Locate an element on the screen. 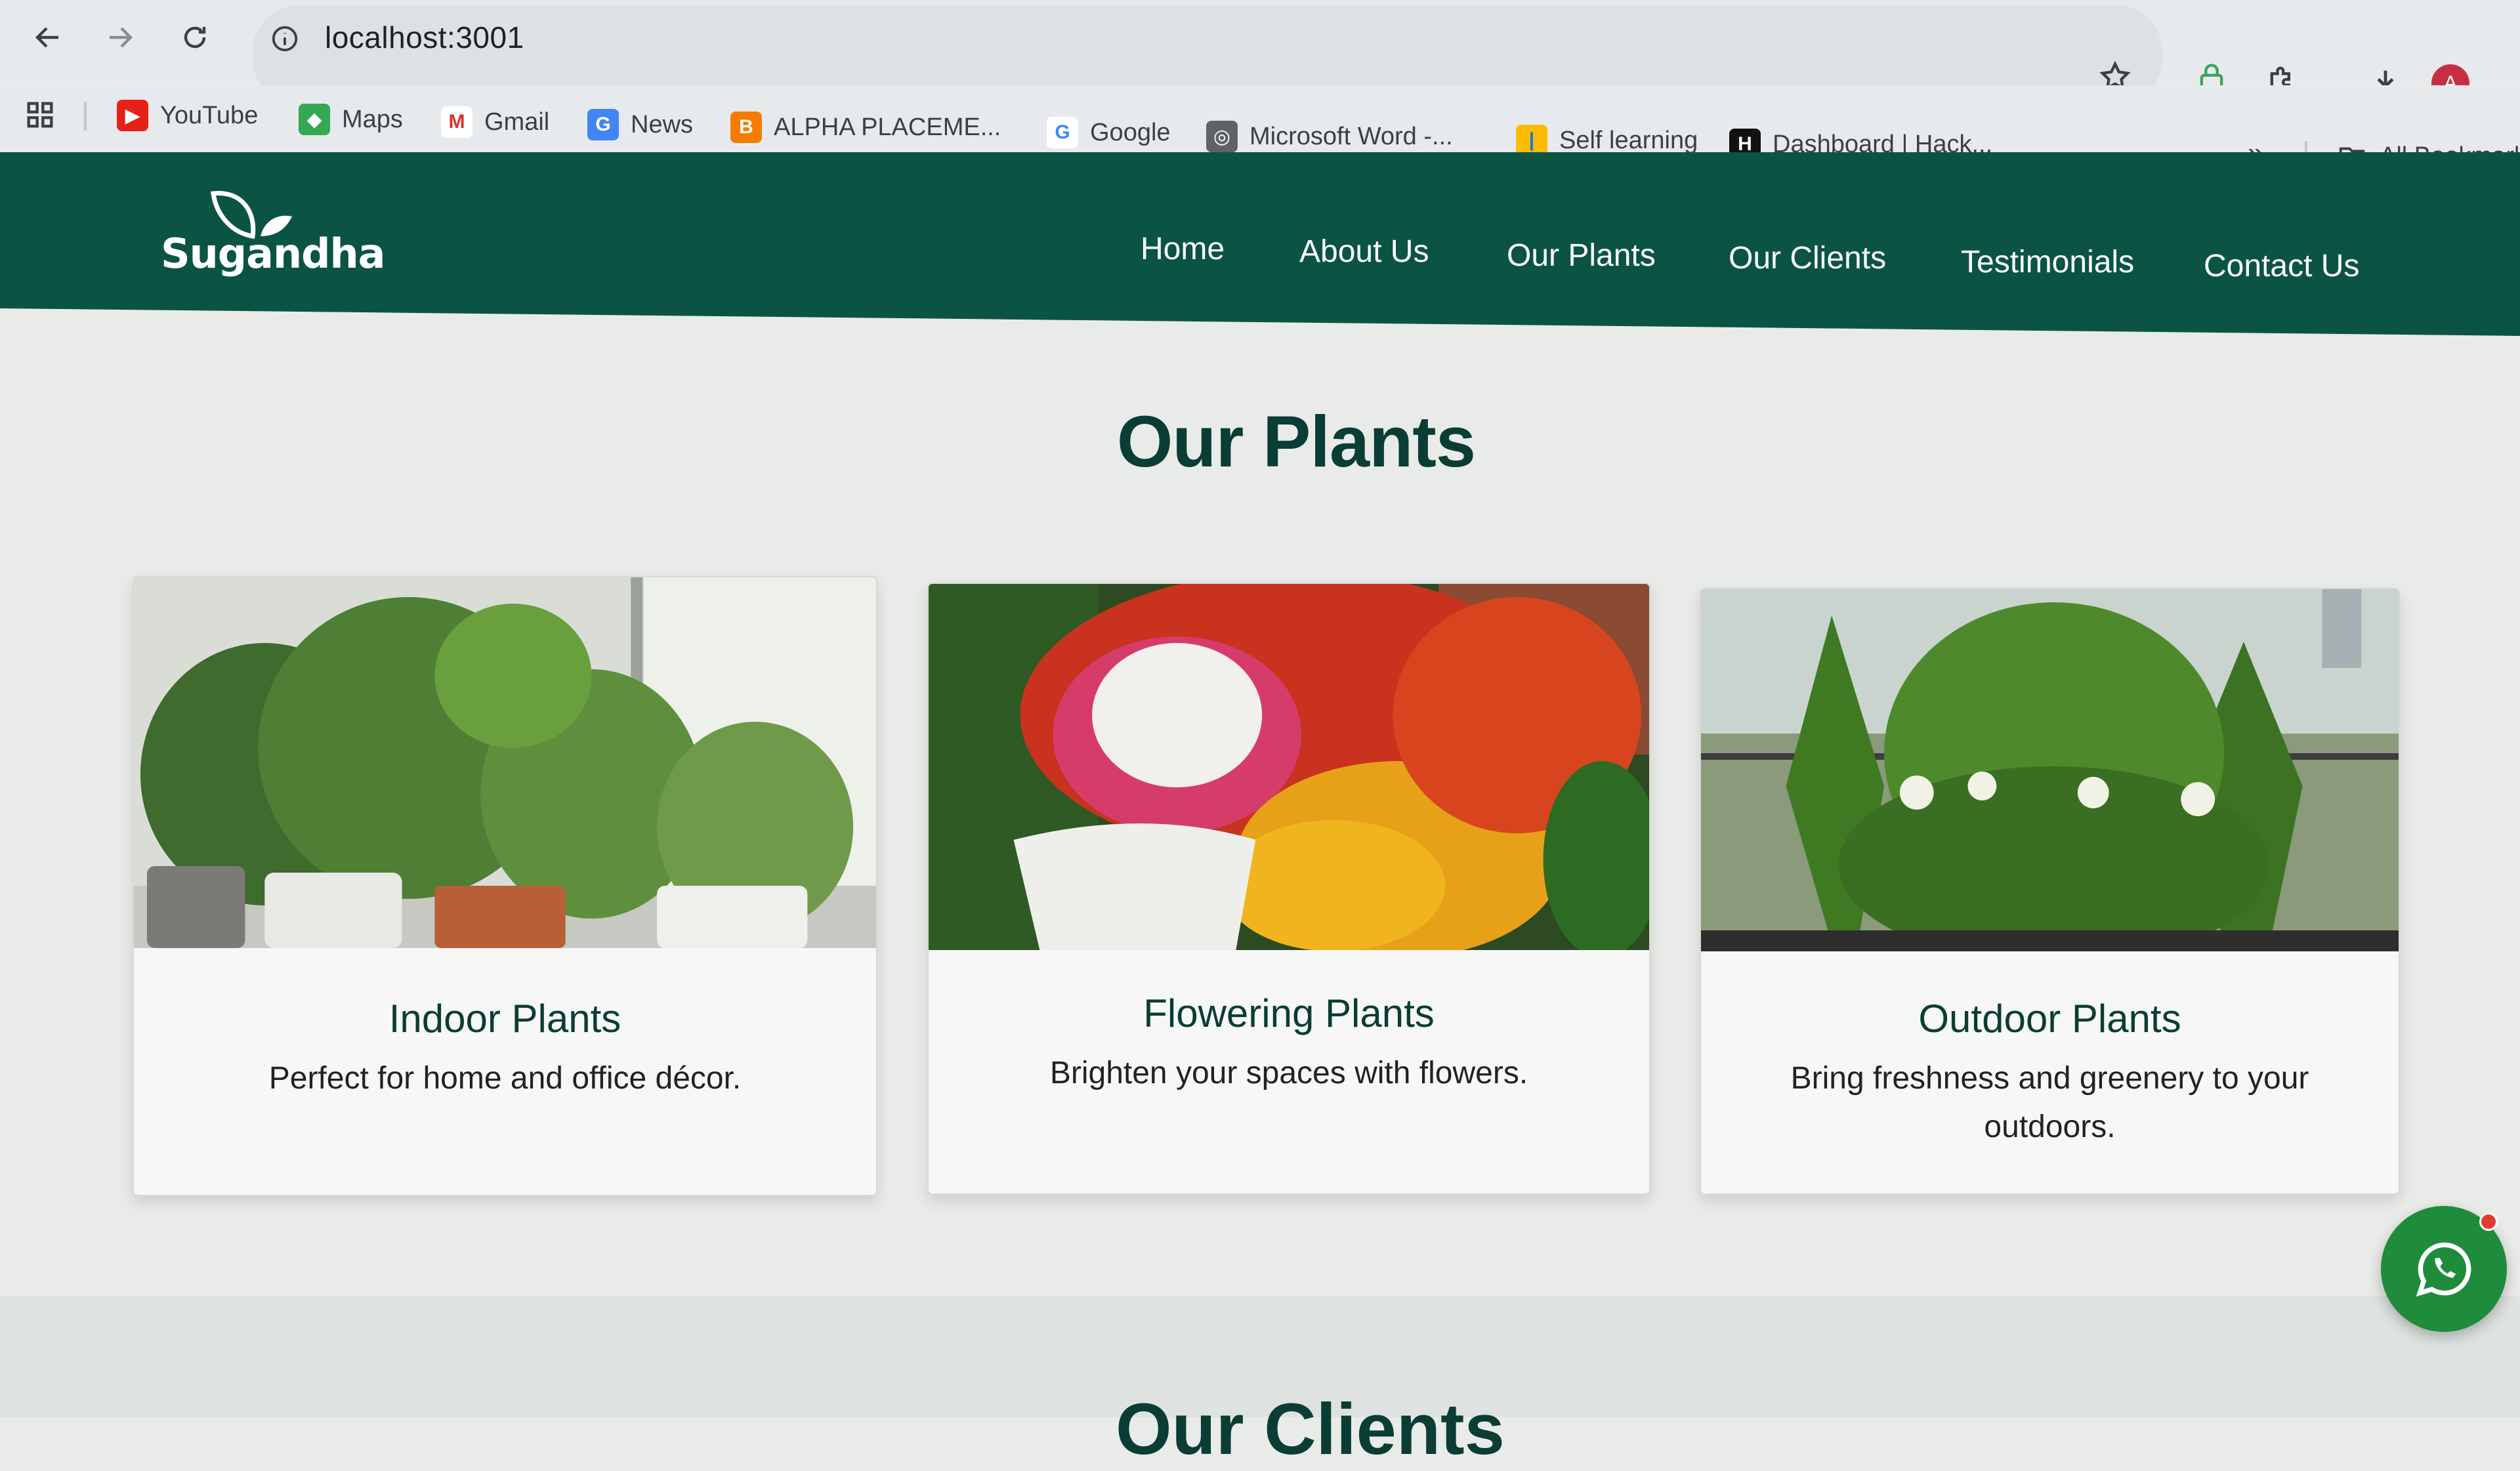  maps-icon: ◆ is located at coordinates (314, 119).